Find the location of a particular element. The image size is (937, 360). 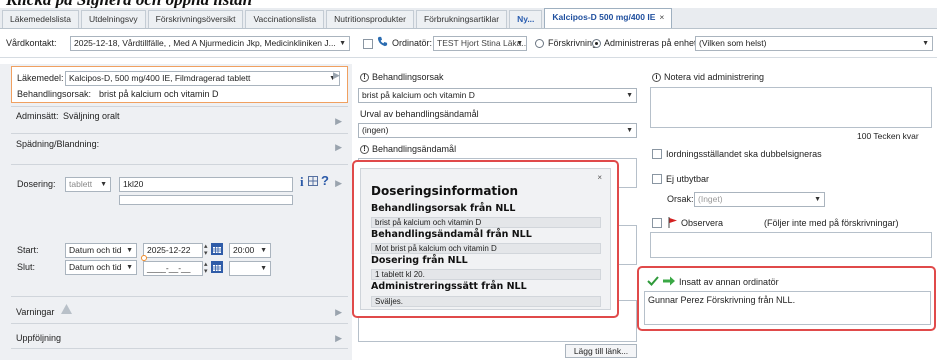

dubbelsignera-checkbox is located at coordinates (657, 154).